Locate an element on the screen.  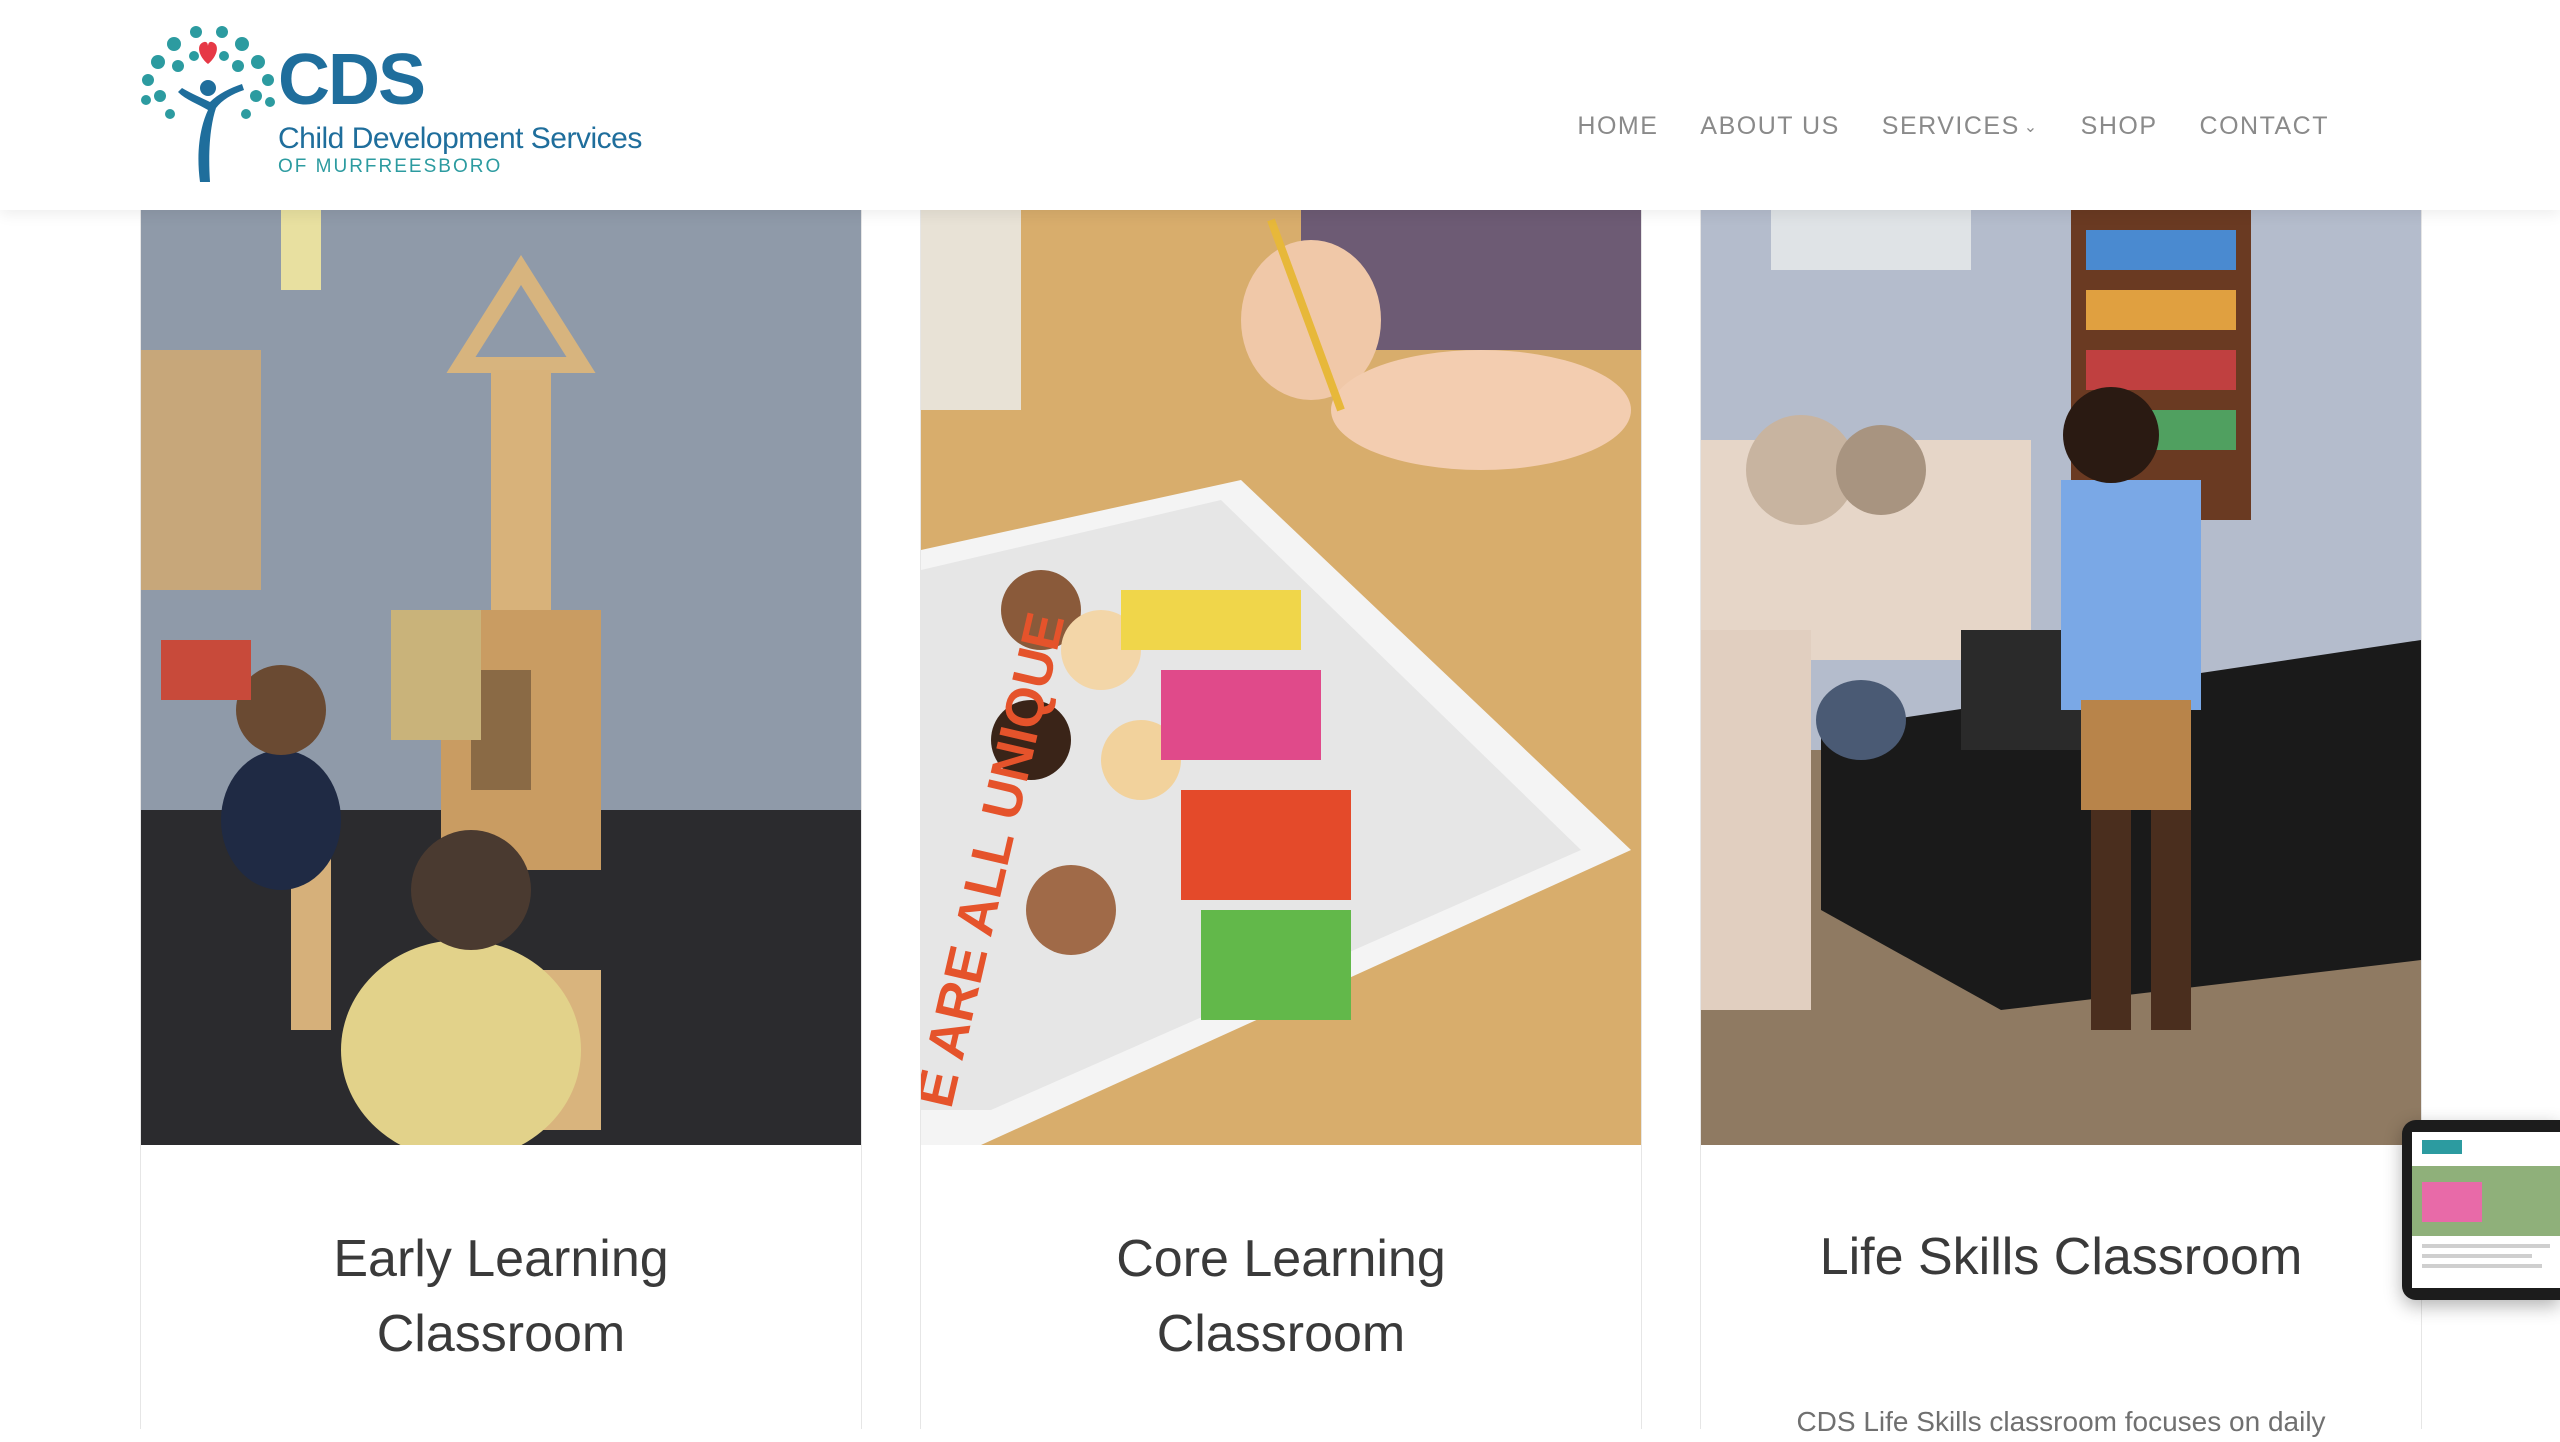
main-nav: HOME ABOUT US SERVICES ⌄ SHOP CONTACT is located at coordinates (1953, 126).